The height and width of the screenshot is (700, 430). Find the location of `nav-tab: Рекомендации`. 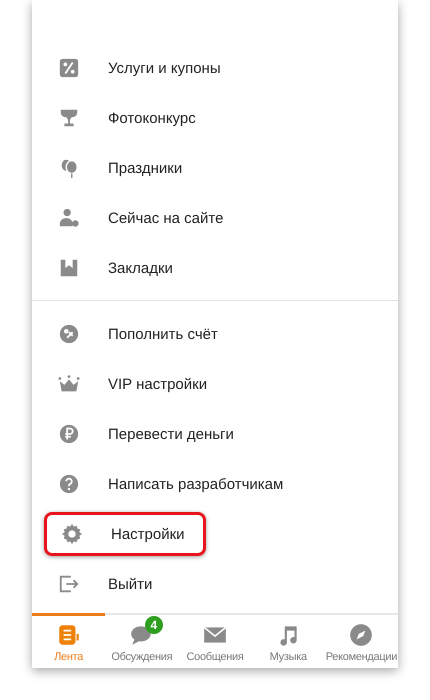

nav-tab: Рекомендации is located at coordinates (361, 640).